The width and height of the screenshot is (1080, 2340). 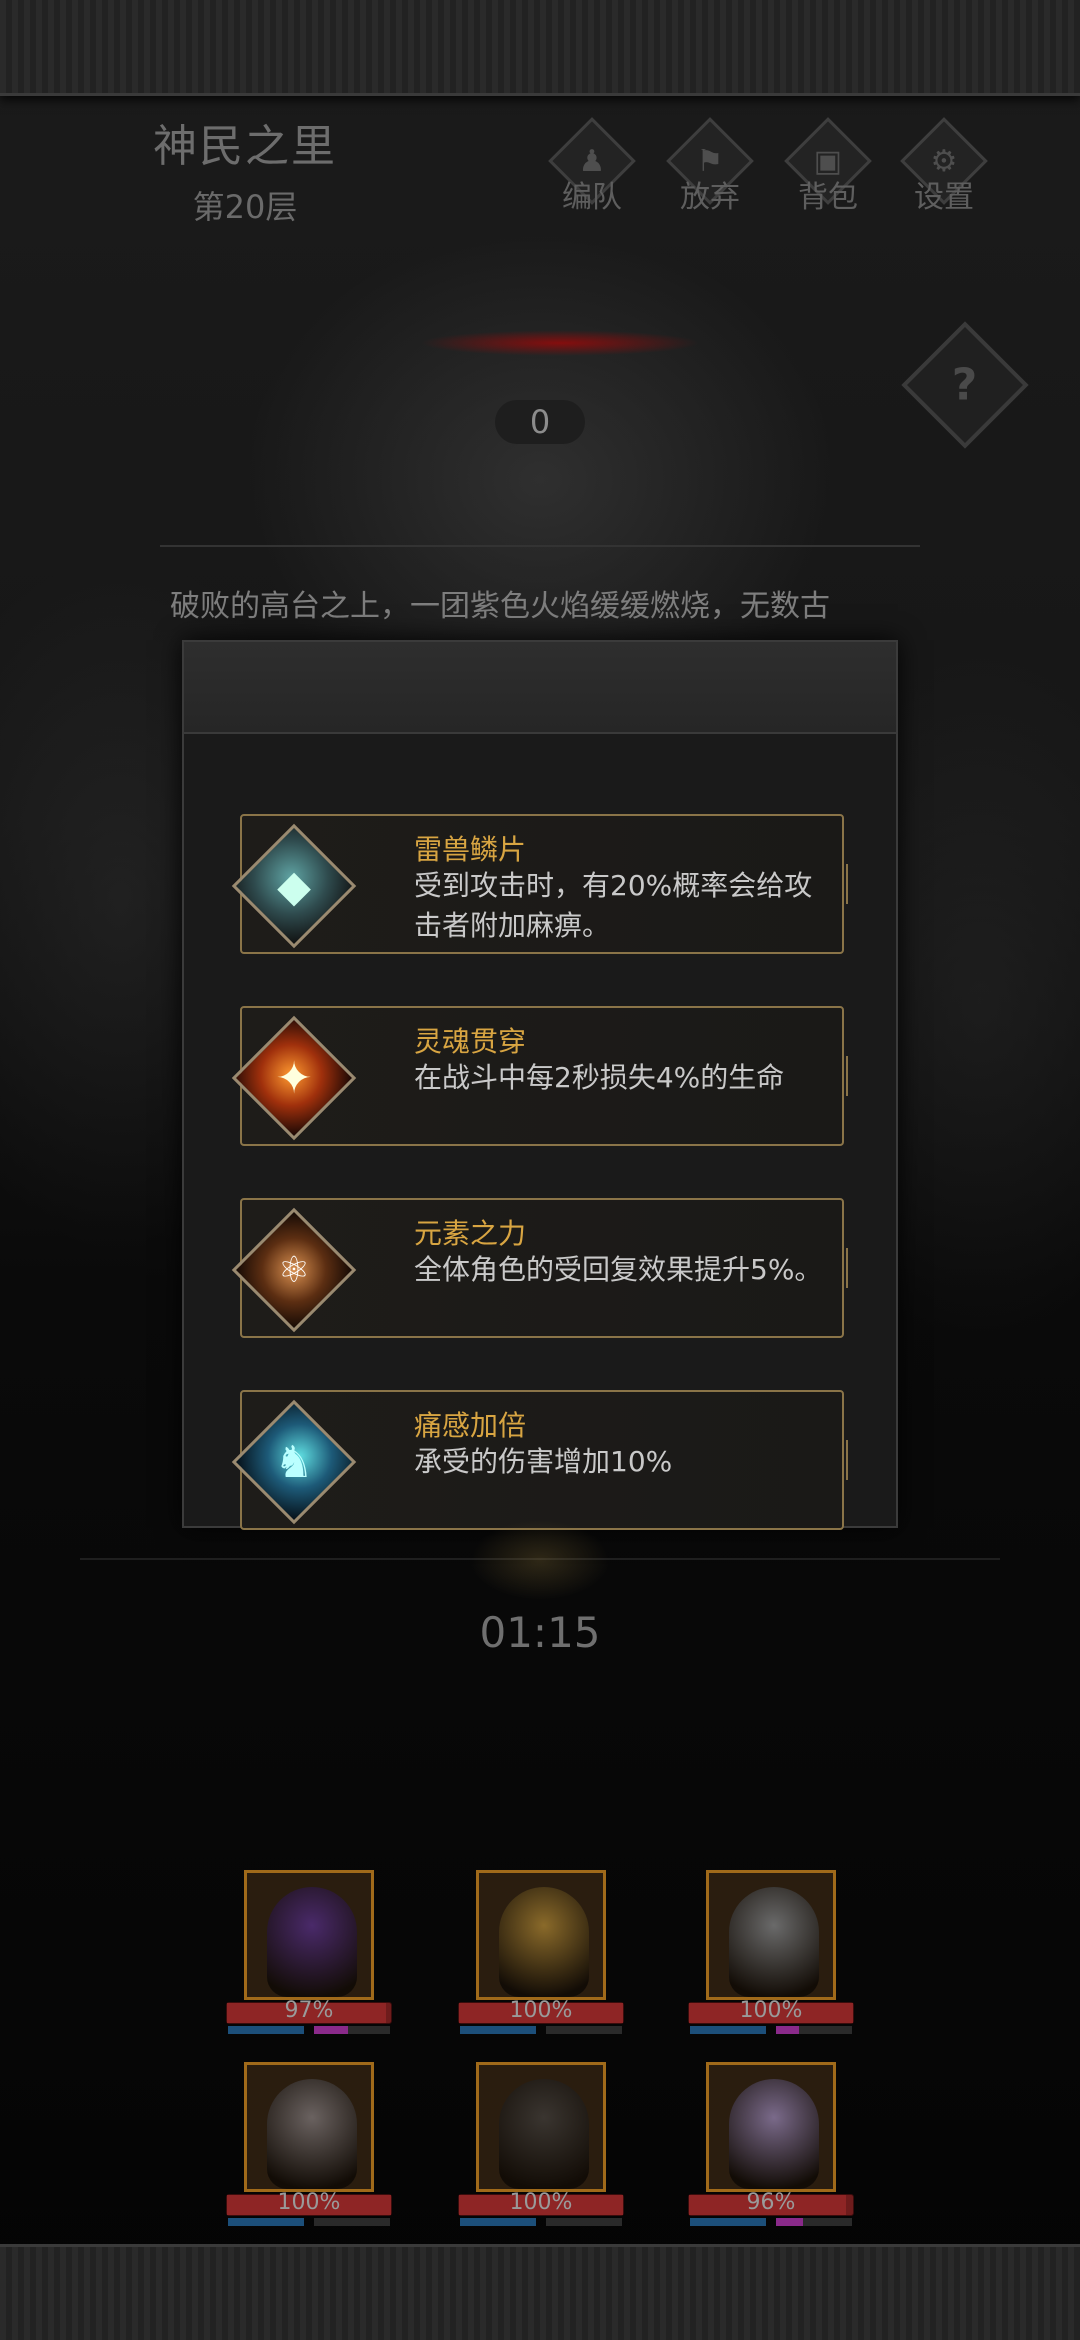 I want to click on timer-emblem-icon, so click(x=540, y=1560).